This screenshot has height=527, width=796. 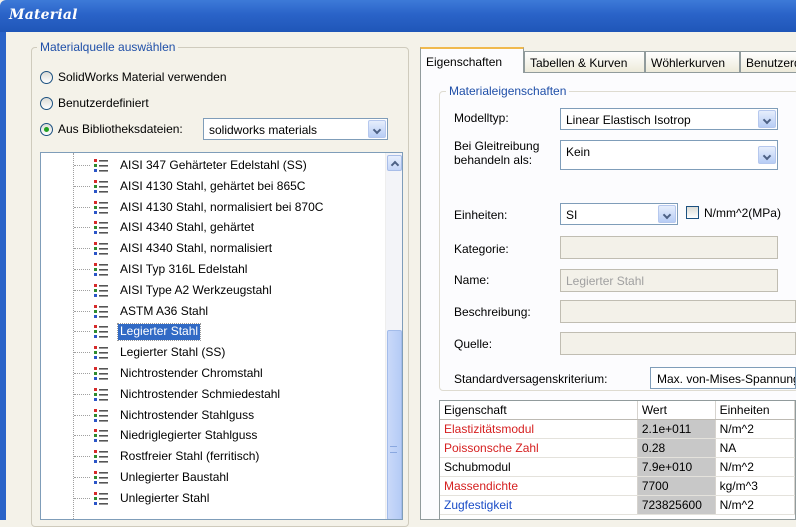 What do you see at coordinates (676, 505) in the screenshot?
I see `property-value-cell: 723825600` at bounding box center [676, 505].